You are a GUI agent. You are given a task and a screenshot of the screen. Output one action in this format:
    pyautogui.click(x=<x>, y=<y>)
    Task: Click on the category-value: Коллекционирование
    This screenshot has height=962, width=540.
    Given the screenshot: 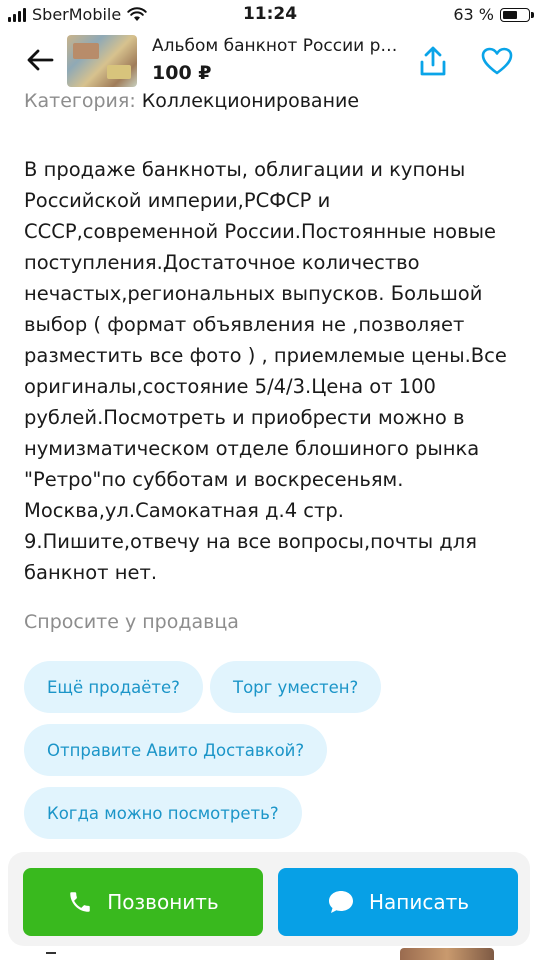 What is the action you would take?
    pyautogui.click(x=250, y=101)
    